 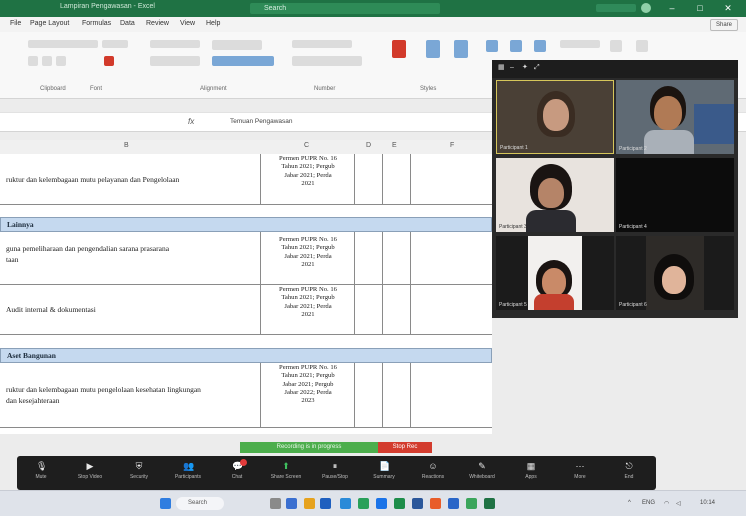 What do you see at coordinates (482, 473) in the screenshot?
I see `whiteboard-button: ✎ Whiteboard` at bounding box center [482, 473].